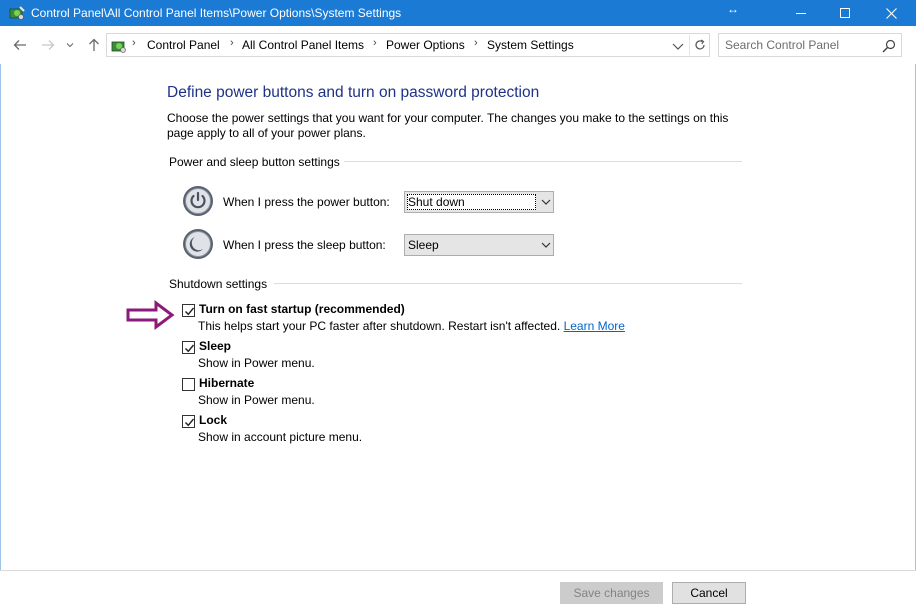  What do you see at coordinates (678, 46) in the screenshot?
I see `address-dropdown-icon` at bounding box center [678, 46].